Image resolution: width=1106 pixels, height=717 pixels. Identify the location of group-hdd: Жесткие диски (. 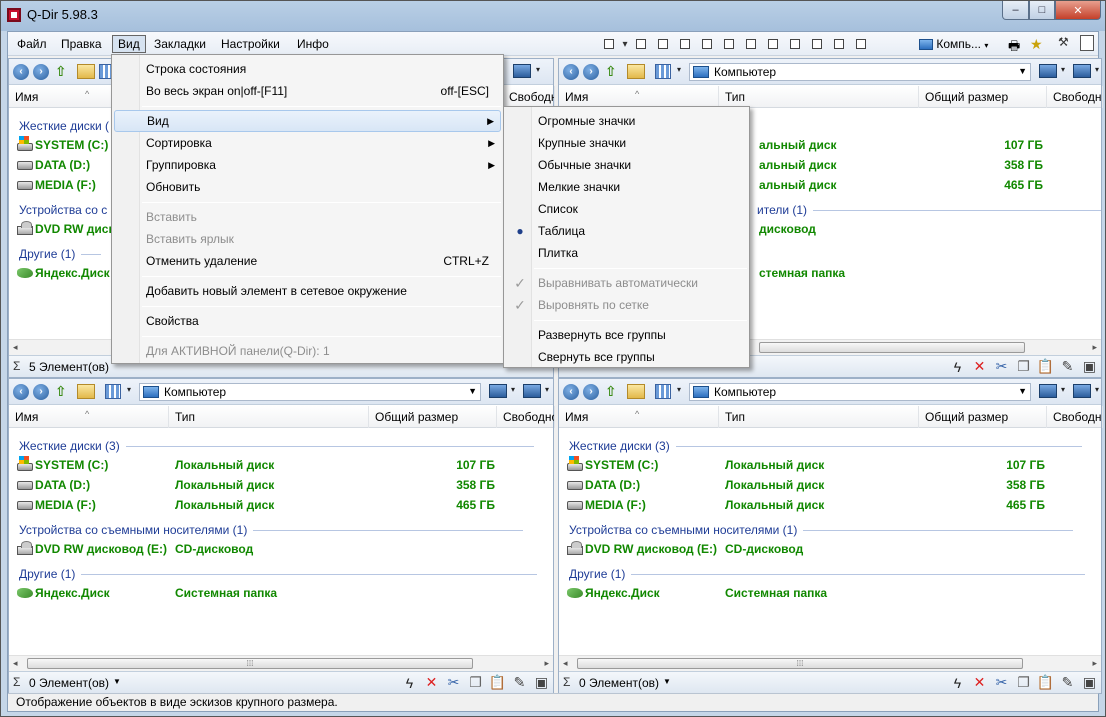
(64, 126).